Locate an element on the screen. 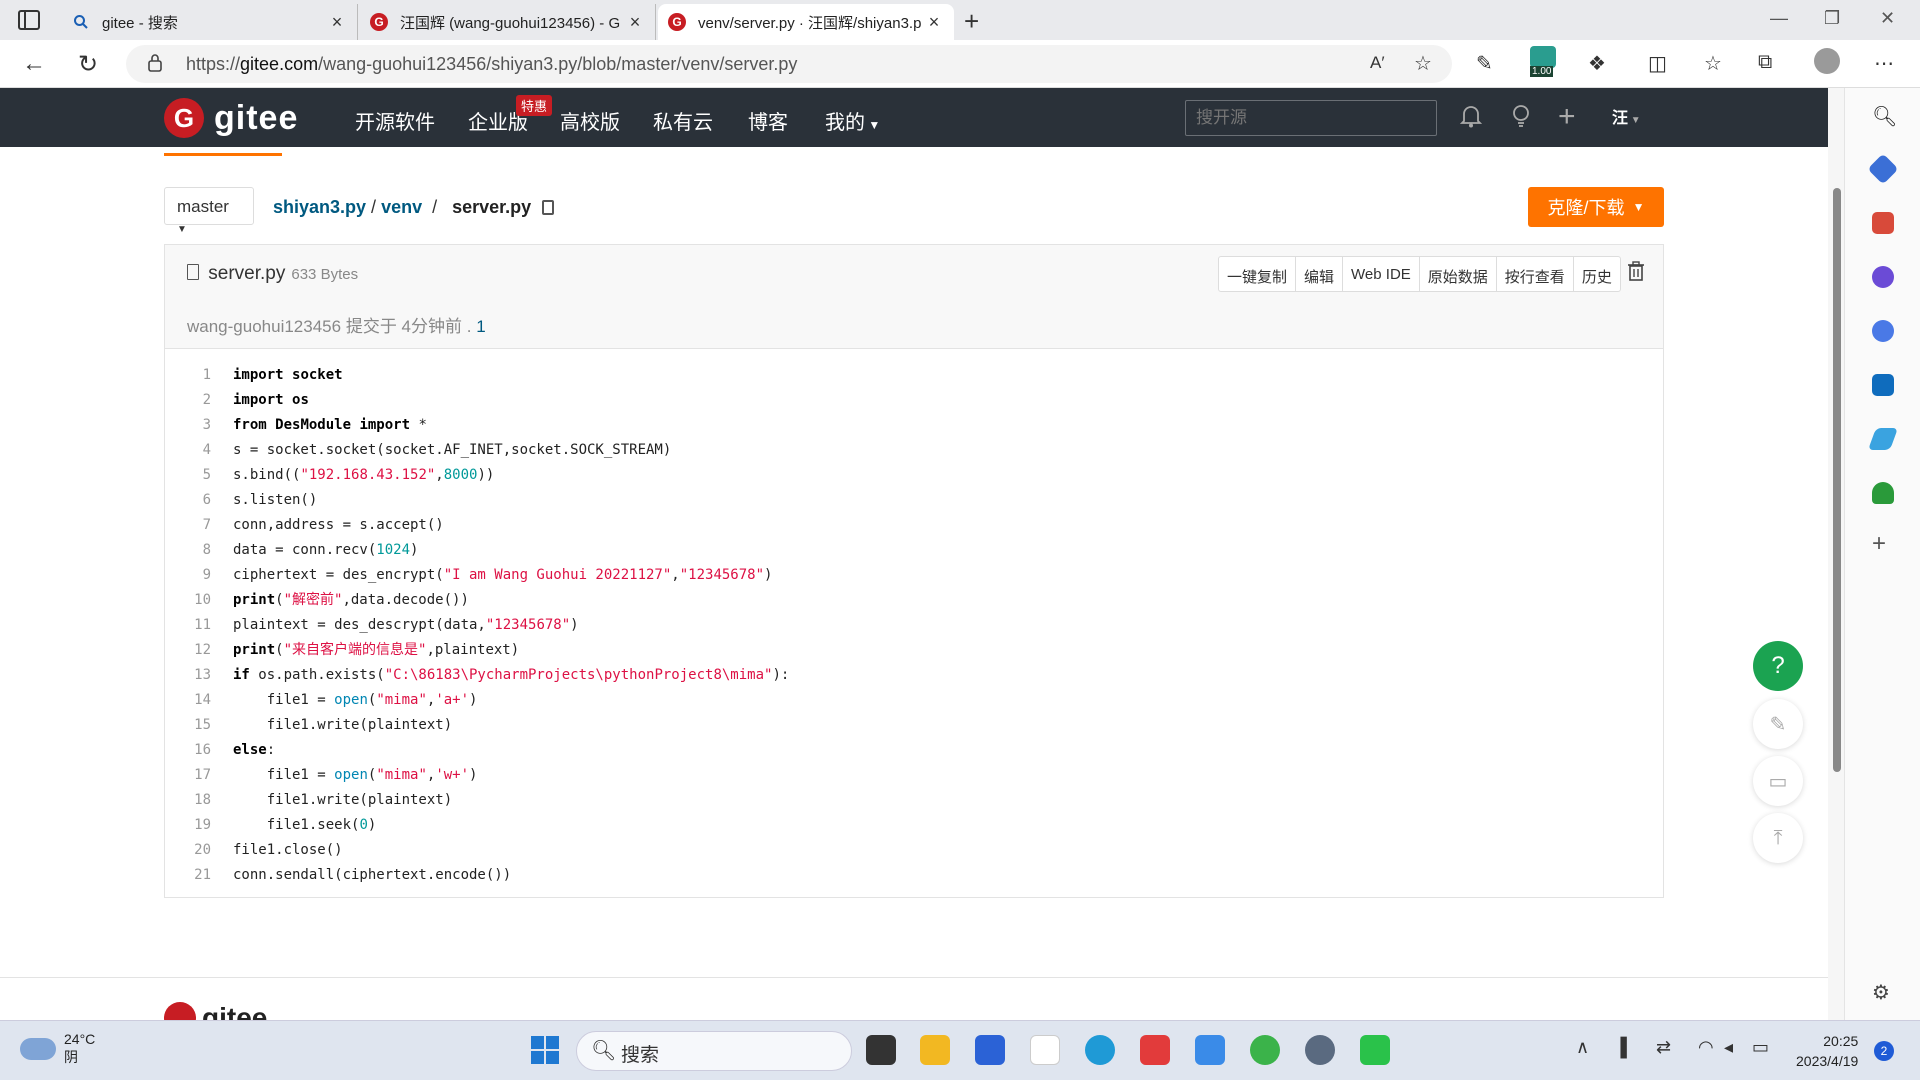 The image size is (1920, 1080). settings-icon is located at coordinates (1320, 1050).